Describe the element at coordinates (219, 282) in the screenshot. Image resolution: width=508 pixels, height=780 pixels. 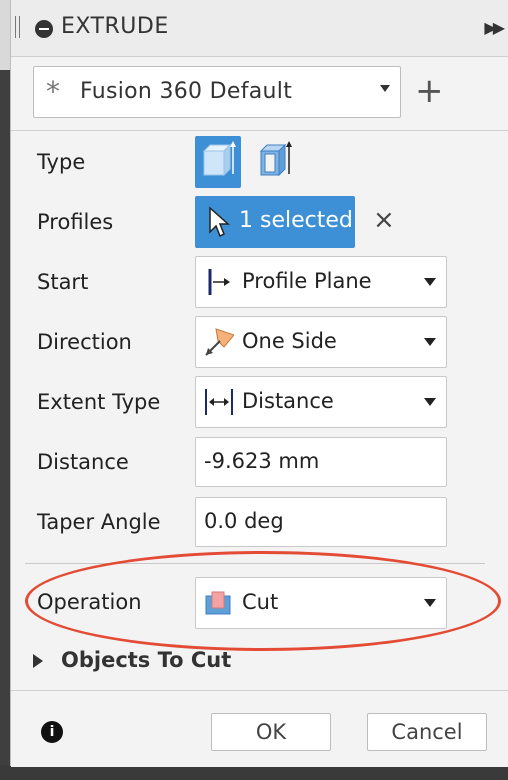
I see `profile-plane-icon` at that location.